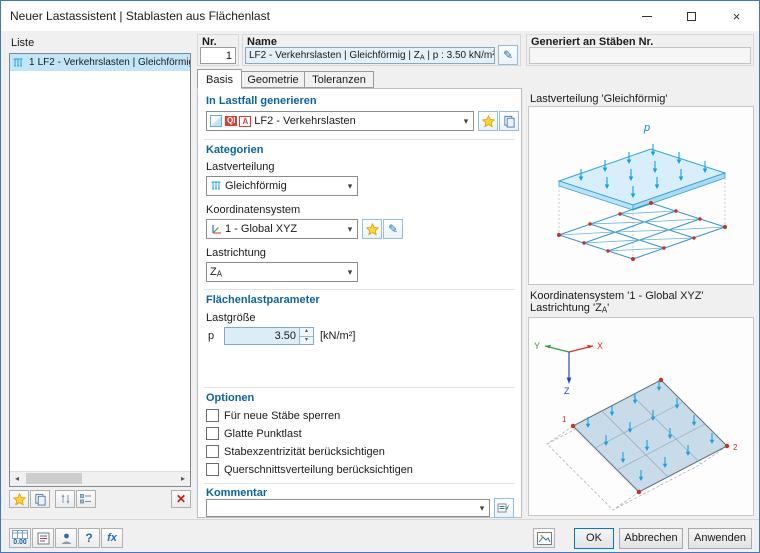  What do you see at coordinates (54, 478) in the screenshot?
I see `scrollbar-thumb` at bounding box center [54, 478].